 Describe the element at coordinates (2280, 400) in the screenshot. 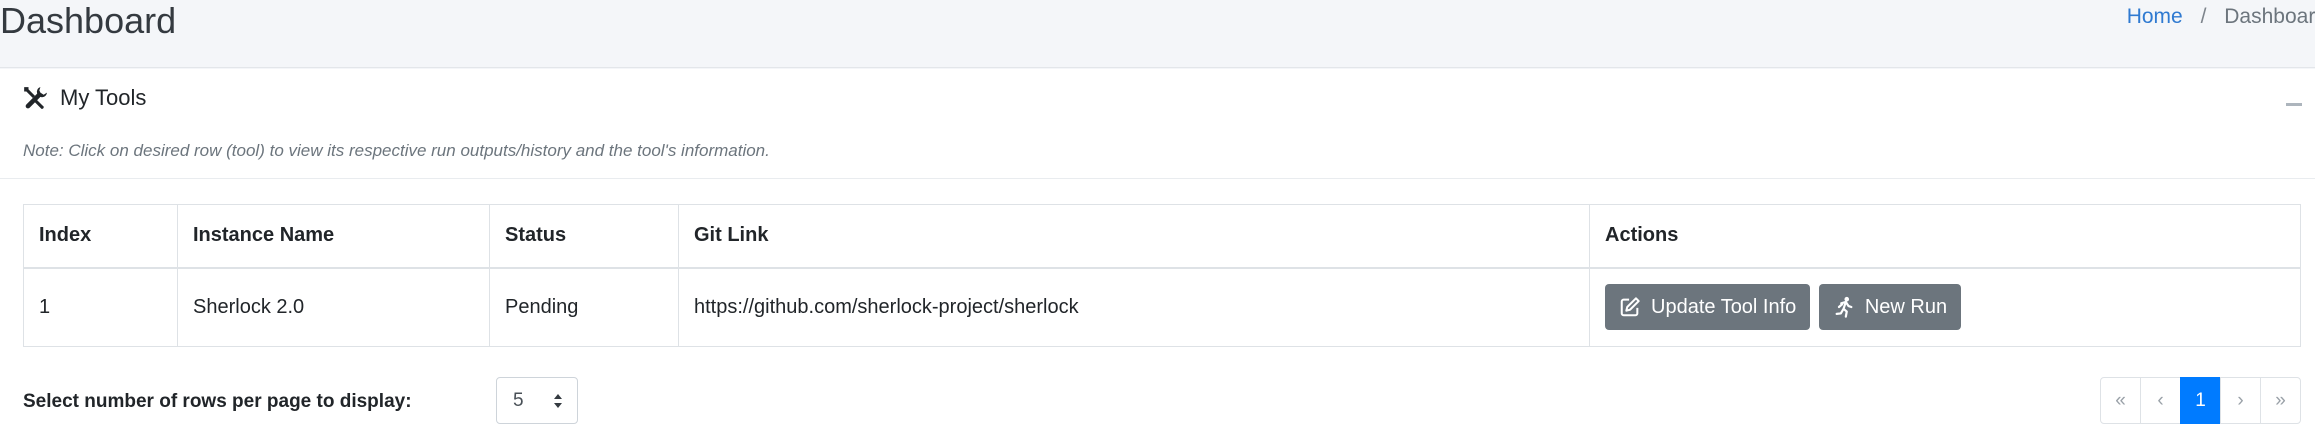

I see `pagination-last: »` at that location.